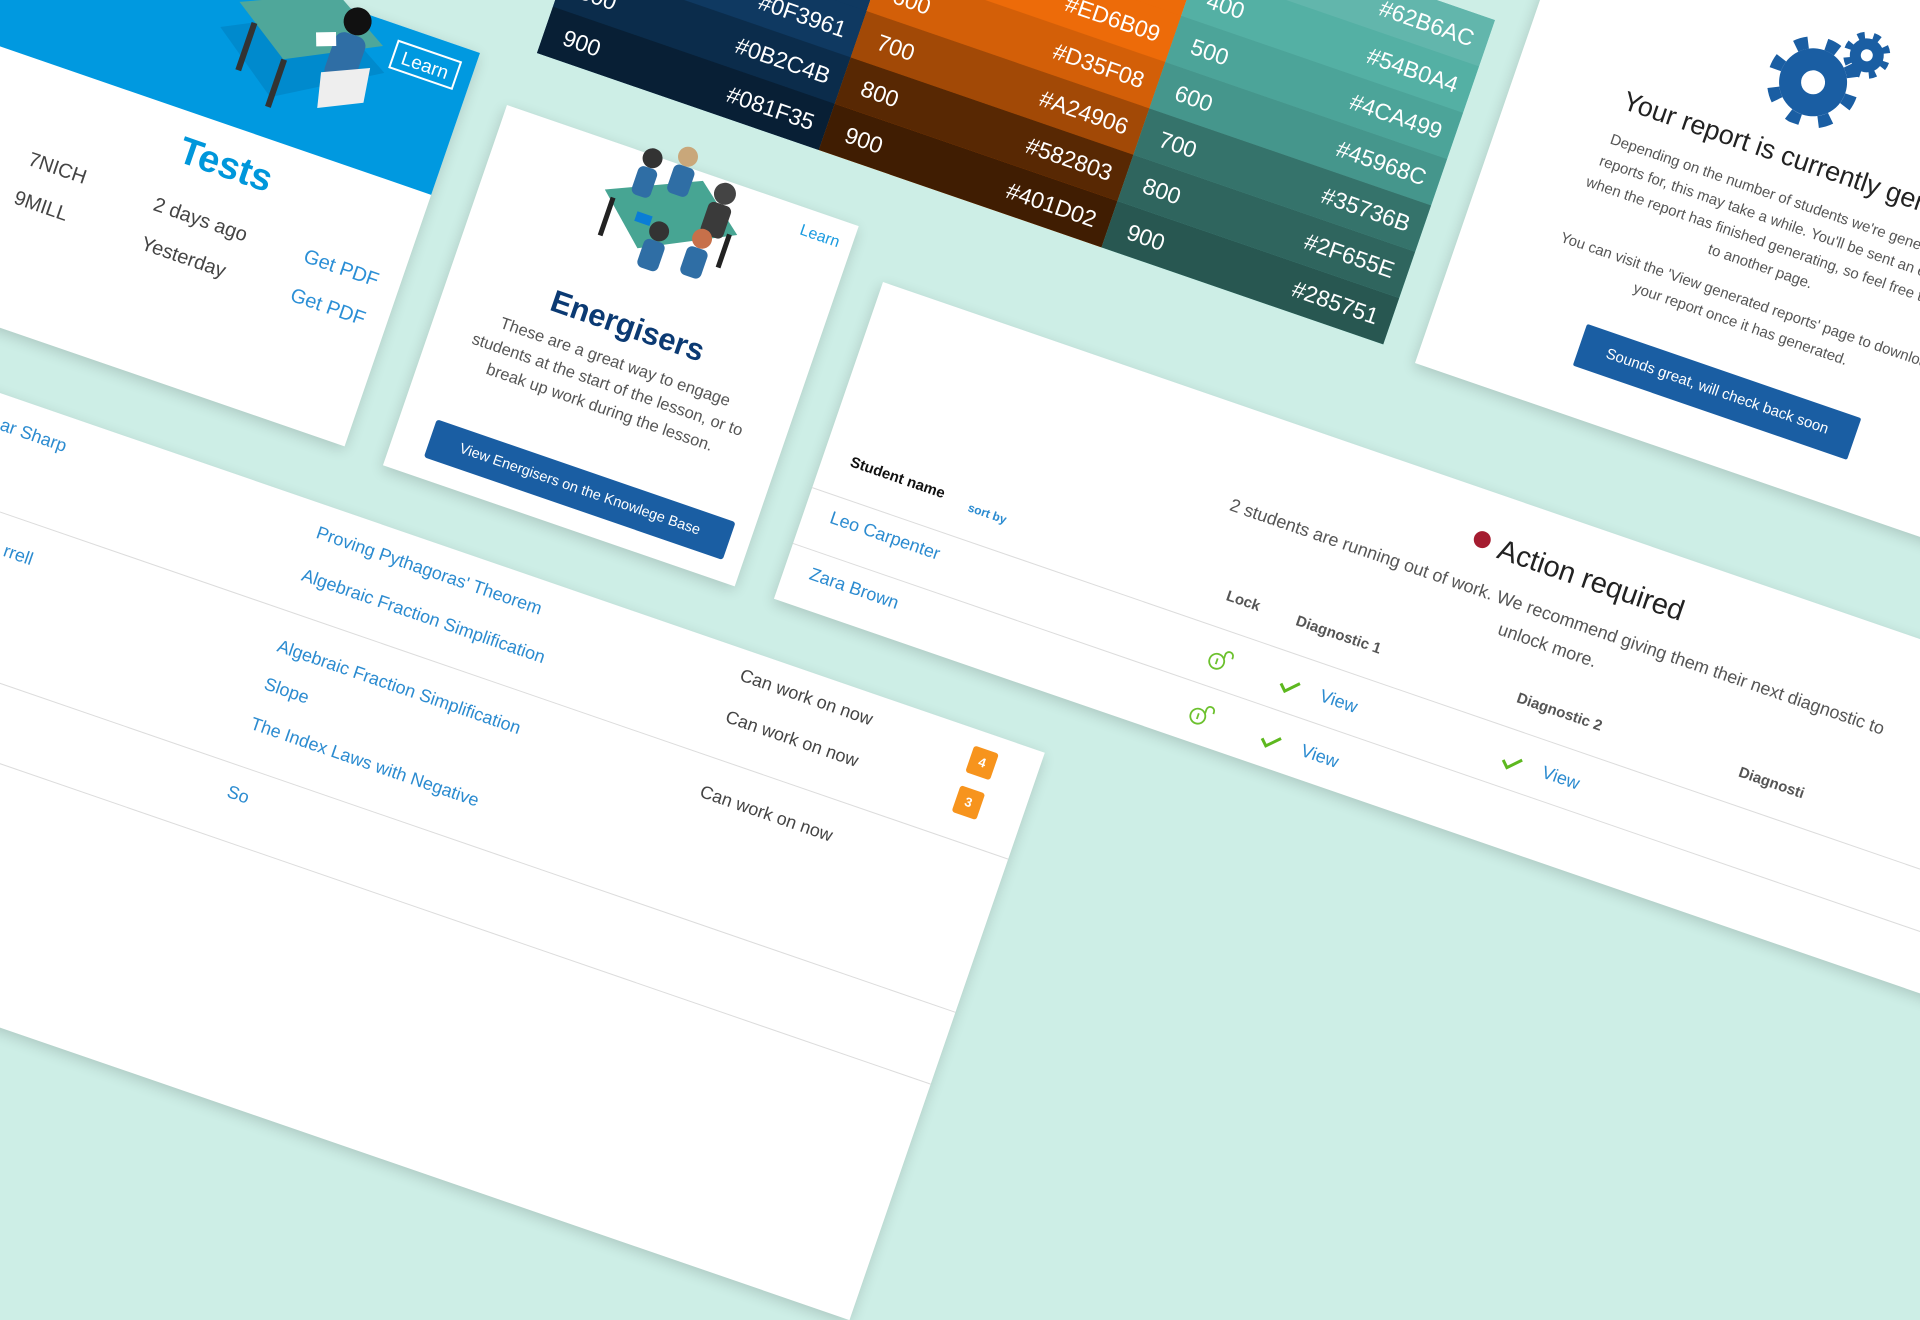 The height and width of the screenshot is (1320, 1920). I want to click on tests-learn-button: Learn, so click(425, 65).